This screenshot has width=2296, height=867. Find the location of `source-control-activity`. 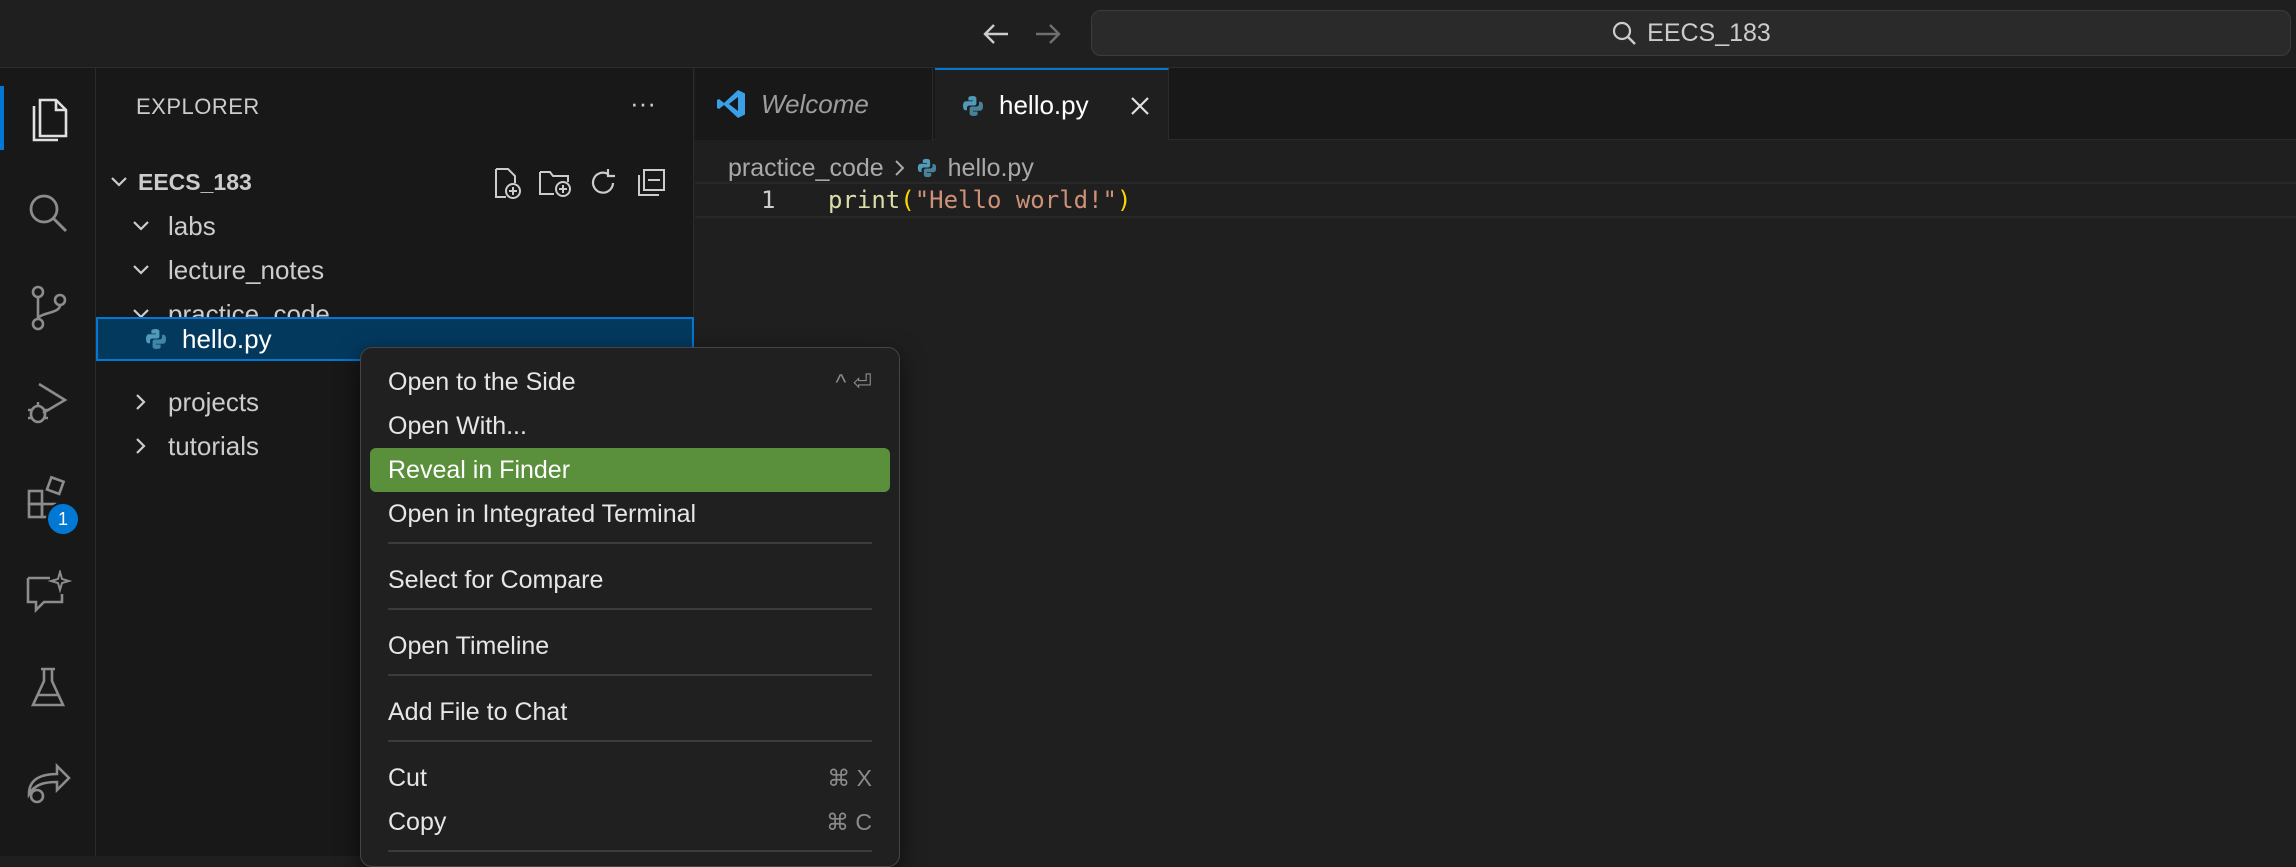

source-control-activity is located at coordinates (48, 308).